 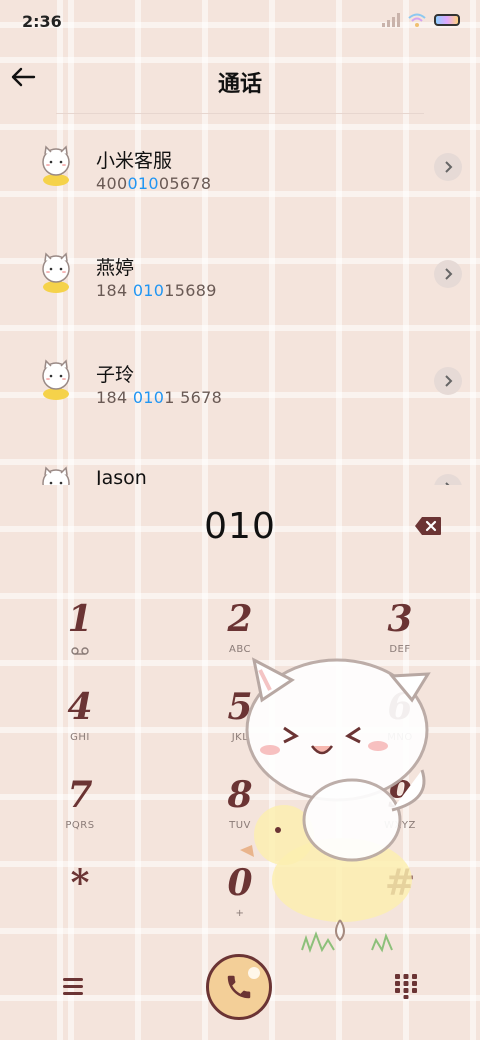 What do you see at coordinates (154, 183) in the screenshot?
I see `contact-number: 40001005678` at bounding box center [154, 183].